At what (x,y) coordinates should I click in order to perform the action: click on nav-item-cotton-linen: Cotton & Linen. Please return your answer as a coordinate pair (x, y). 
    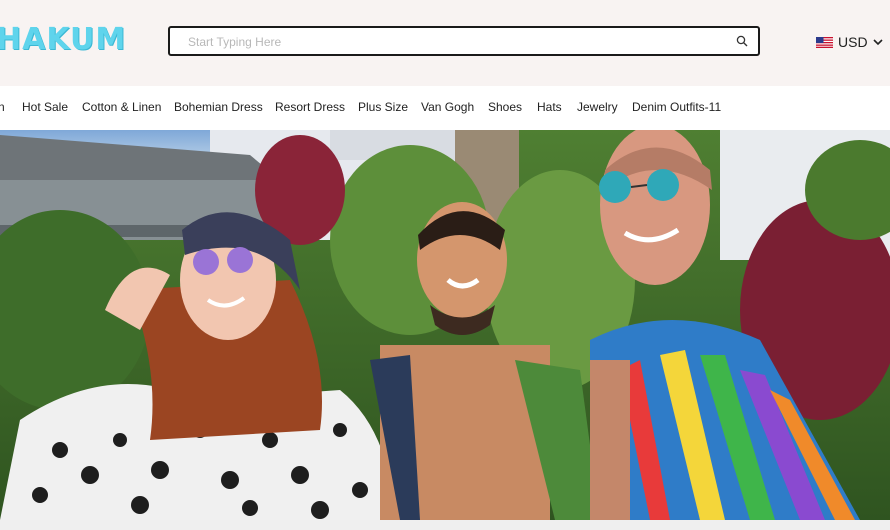
    Looking at the image, I should click on (121, 107).